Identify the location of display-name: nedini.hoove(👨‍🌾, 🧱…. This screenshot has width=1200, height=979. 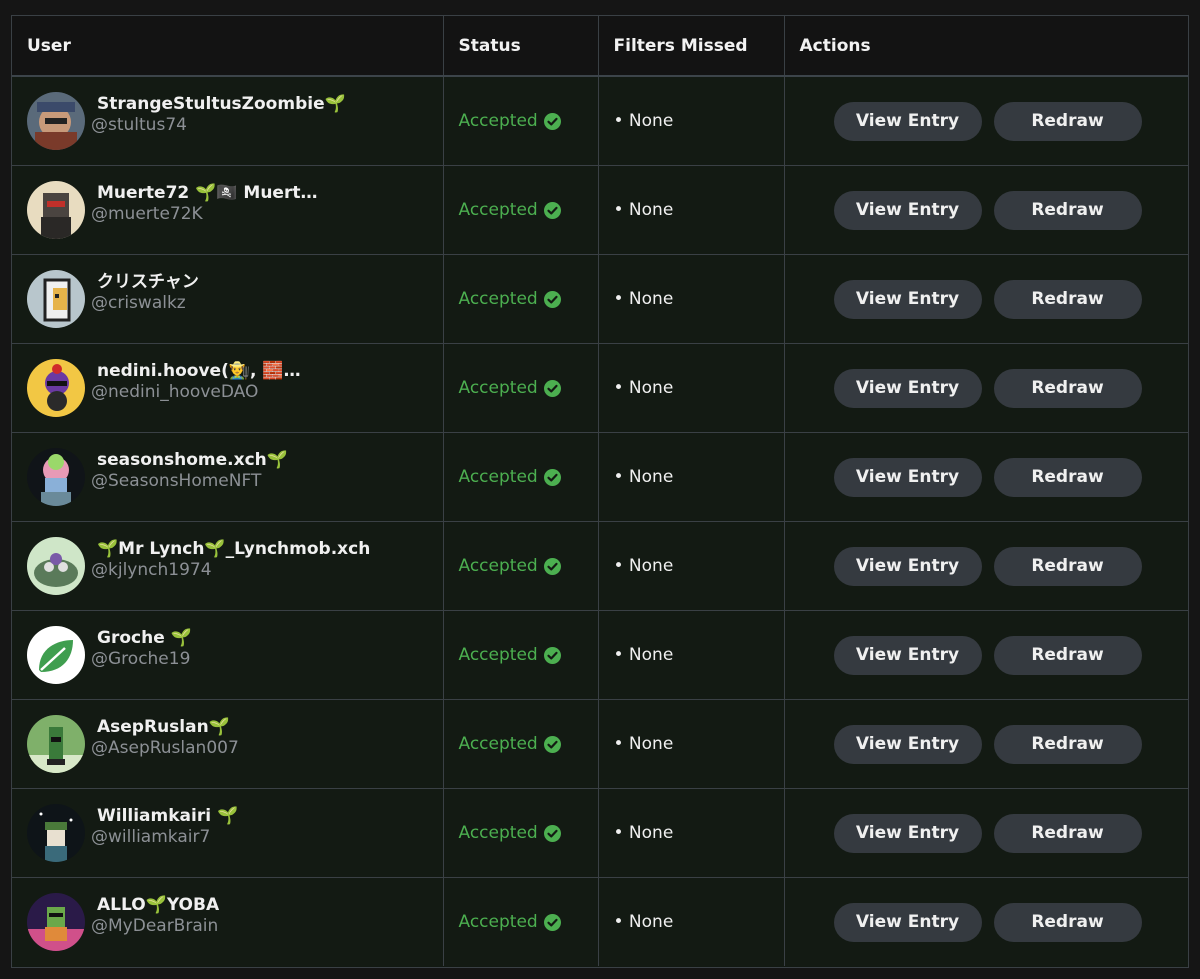
(199, 371).